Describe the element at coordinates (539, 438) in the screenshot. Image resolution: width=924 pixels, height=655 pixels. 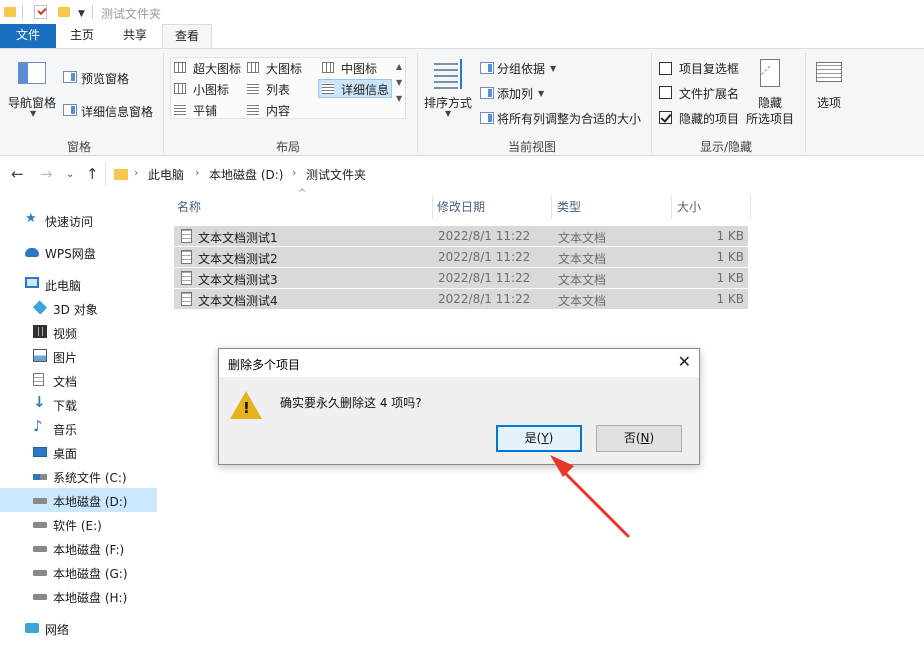
I see `yes-button: 是(Y)` at that location.